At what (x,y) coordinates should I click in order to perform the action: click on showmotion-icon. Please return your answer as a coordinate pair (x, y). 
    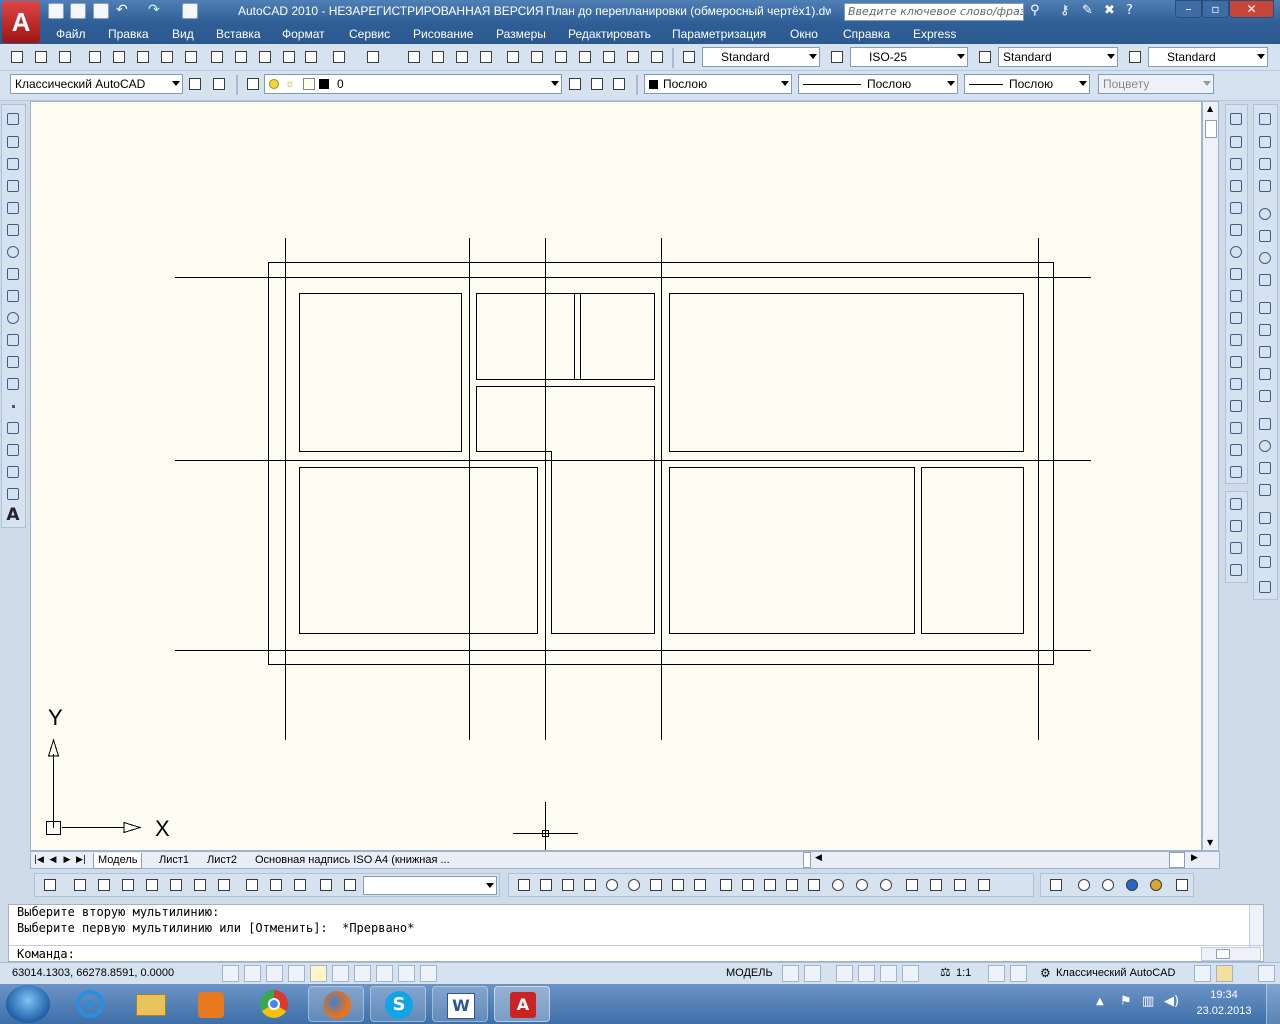
    Looking at the image, I should click on (910, 973).